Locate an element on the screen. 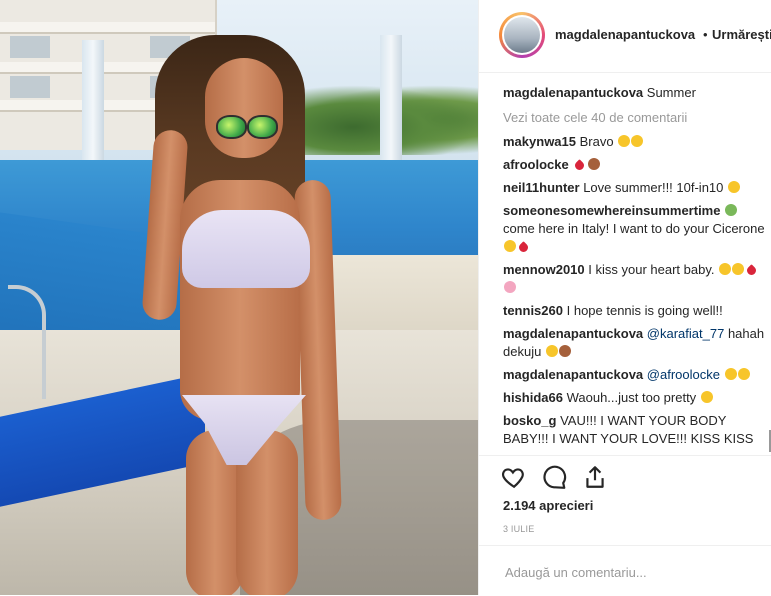  add-comment-box is located at coordinates (625, 570).